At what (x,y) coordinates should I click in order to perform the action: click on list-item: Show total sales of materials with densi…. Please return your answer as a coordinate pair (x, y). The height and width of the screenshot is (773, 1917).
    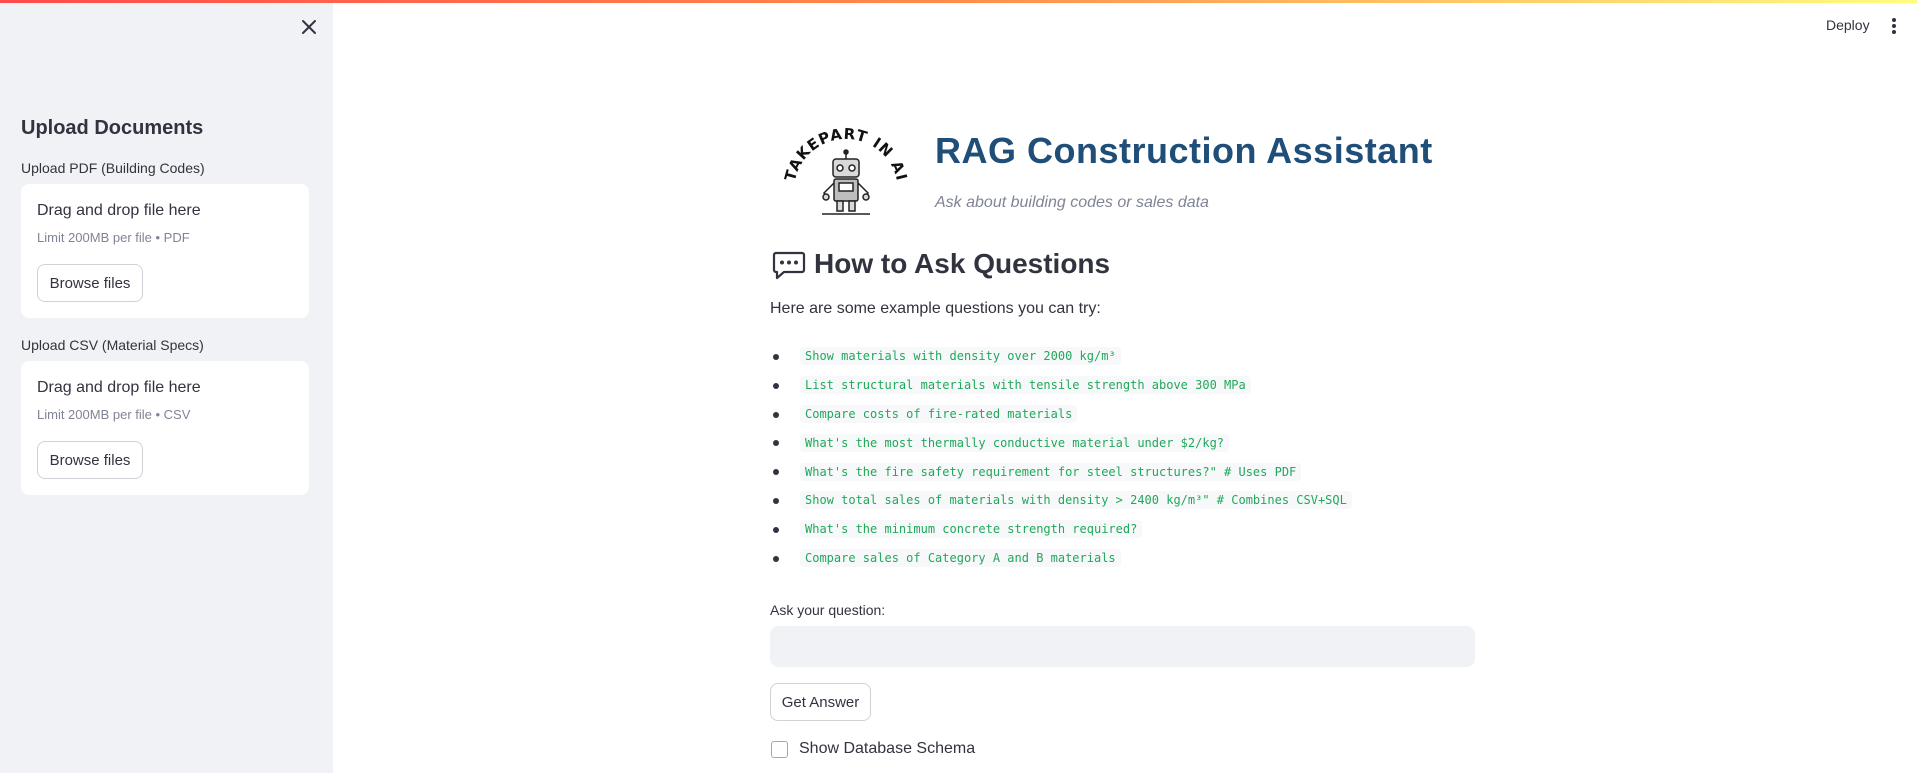
    Looking at the image, I should click on (1061, 500).